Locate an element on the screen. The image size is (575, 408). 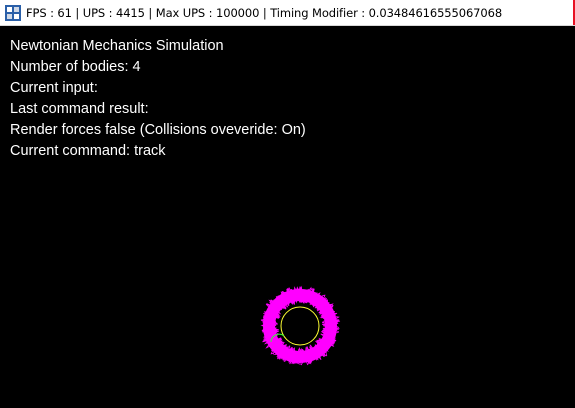
orbit-trail is located at coordinates (300, 325).